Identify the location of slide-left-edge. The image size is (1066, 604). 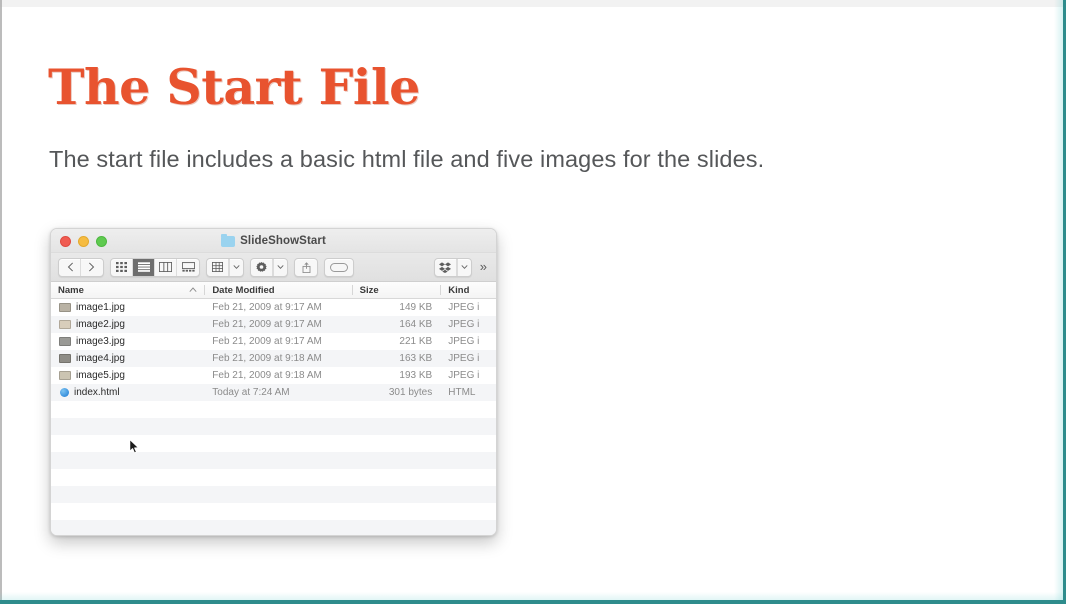
(1, 302).